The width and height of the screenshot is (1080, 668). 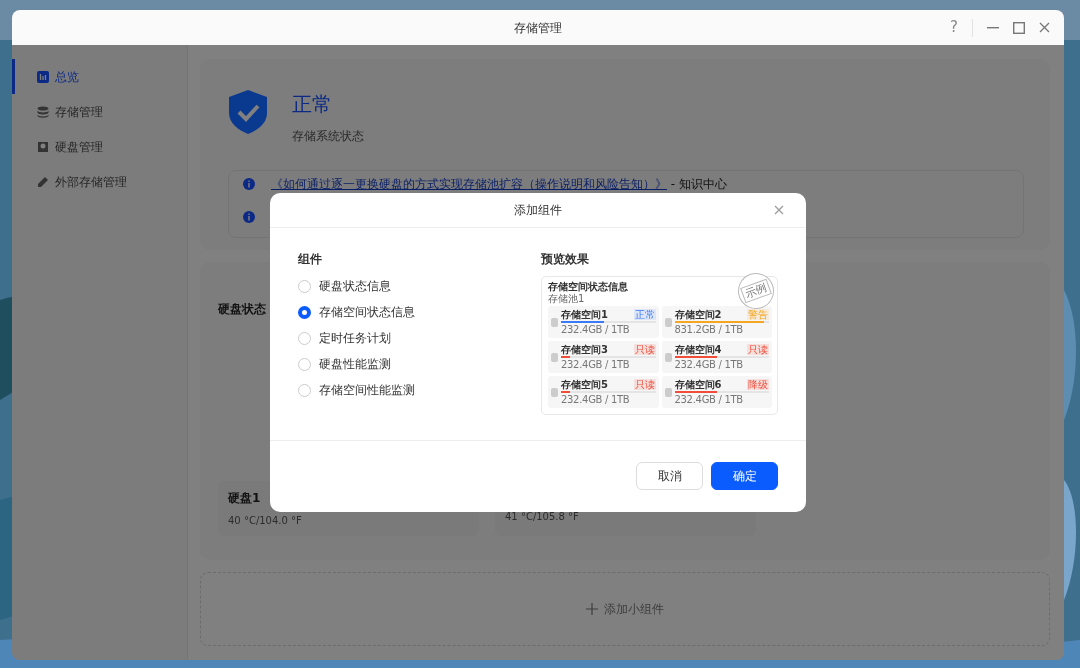 I want to click on space-name: 存储空间5, so click(x=584, y=384).